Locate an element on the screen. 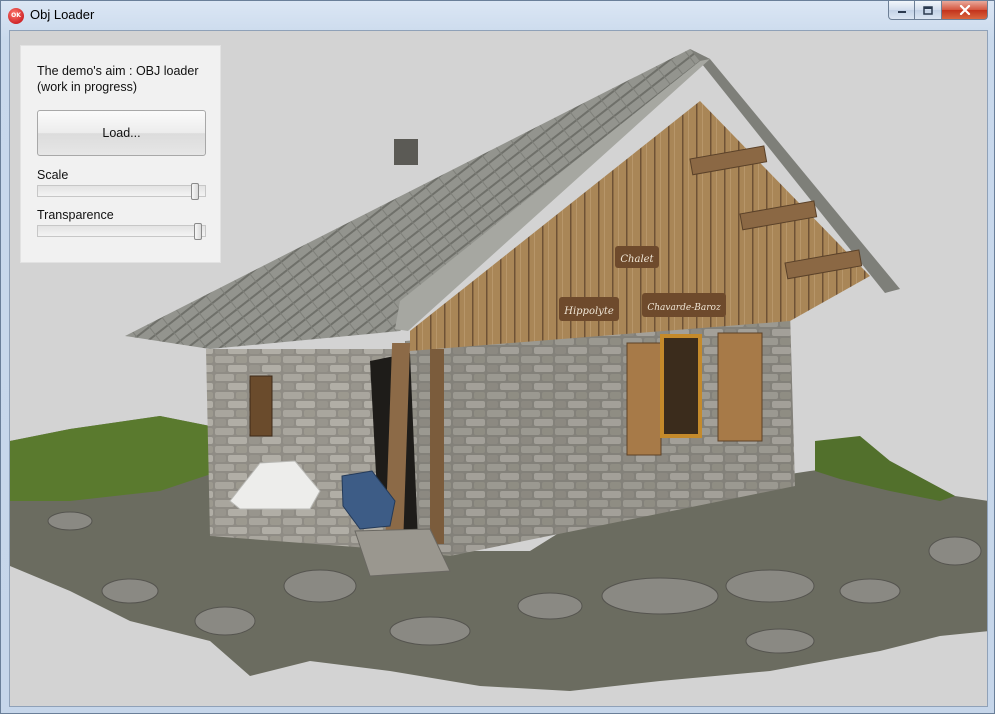  title-bar: OK Obj Loader is located at coordinates (497, 15).